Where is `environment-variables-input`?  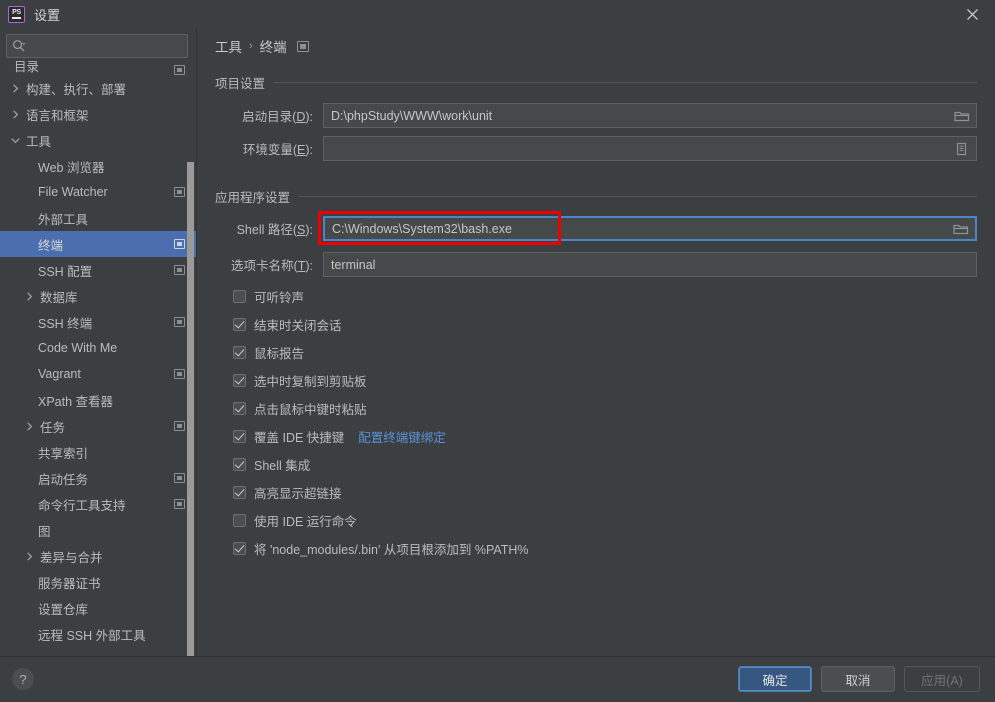
environment-variables-input is located at coordinates (650, 148).